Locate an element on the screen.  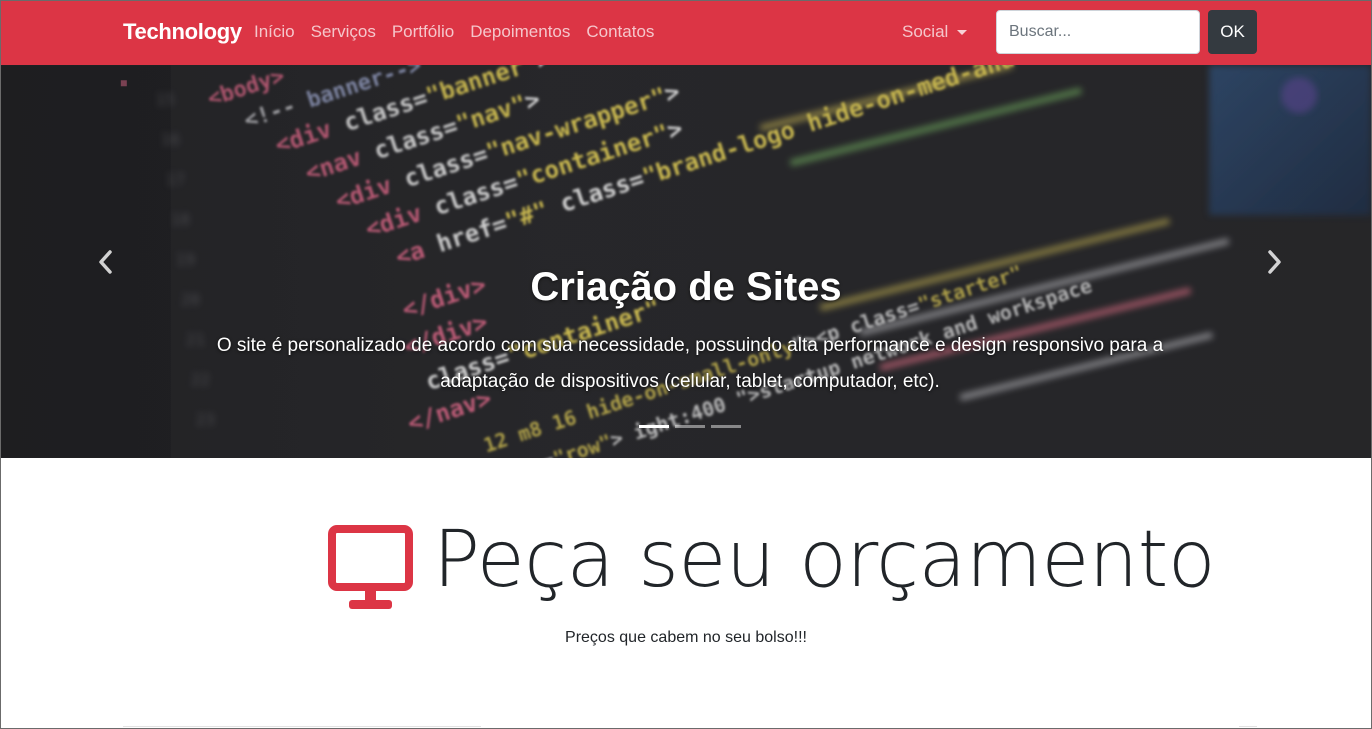
social-dropdown-label: Social is located at coordinates (925, 31).